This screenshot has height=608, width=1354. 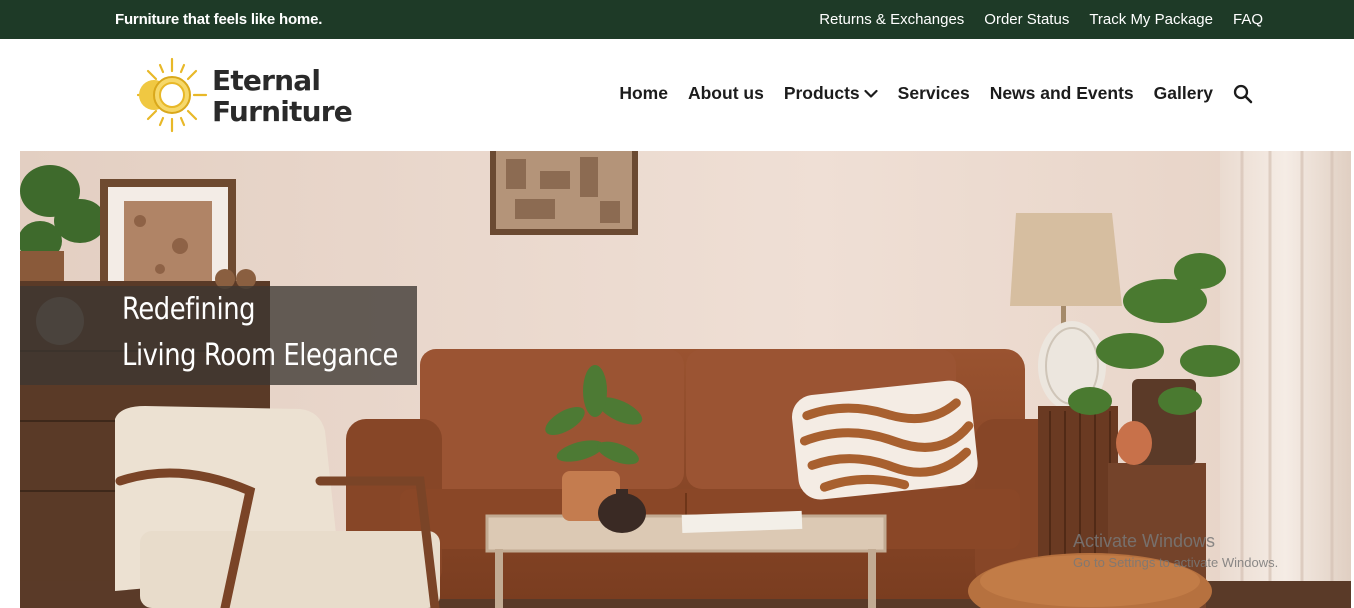 What do you see at coordinates (1144, 541) in the screenshot?
I see `watermark-title: Activate Windows` at bounding box center [1144, 541].